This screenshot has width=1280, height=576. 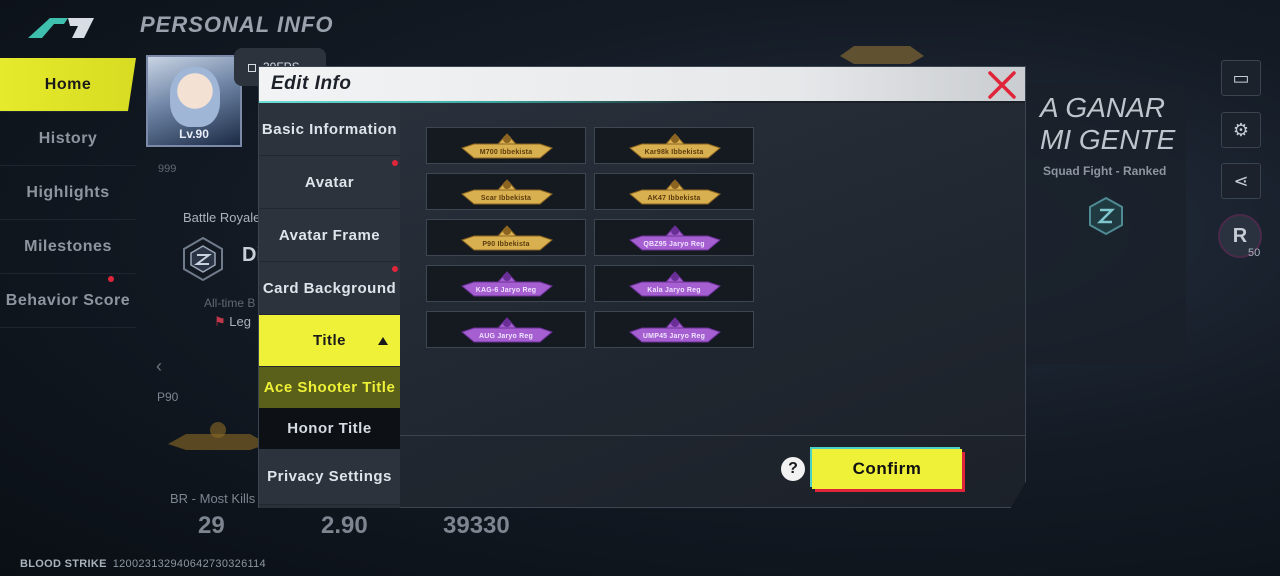 I want to click on stat-value: 39330, so click(x=476, y=525).